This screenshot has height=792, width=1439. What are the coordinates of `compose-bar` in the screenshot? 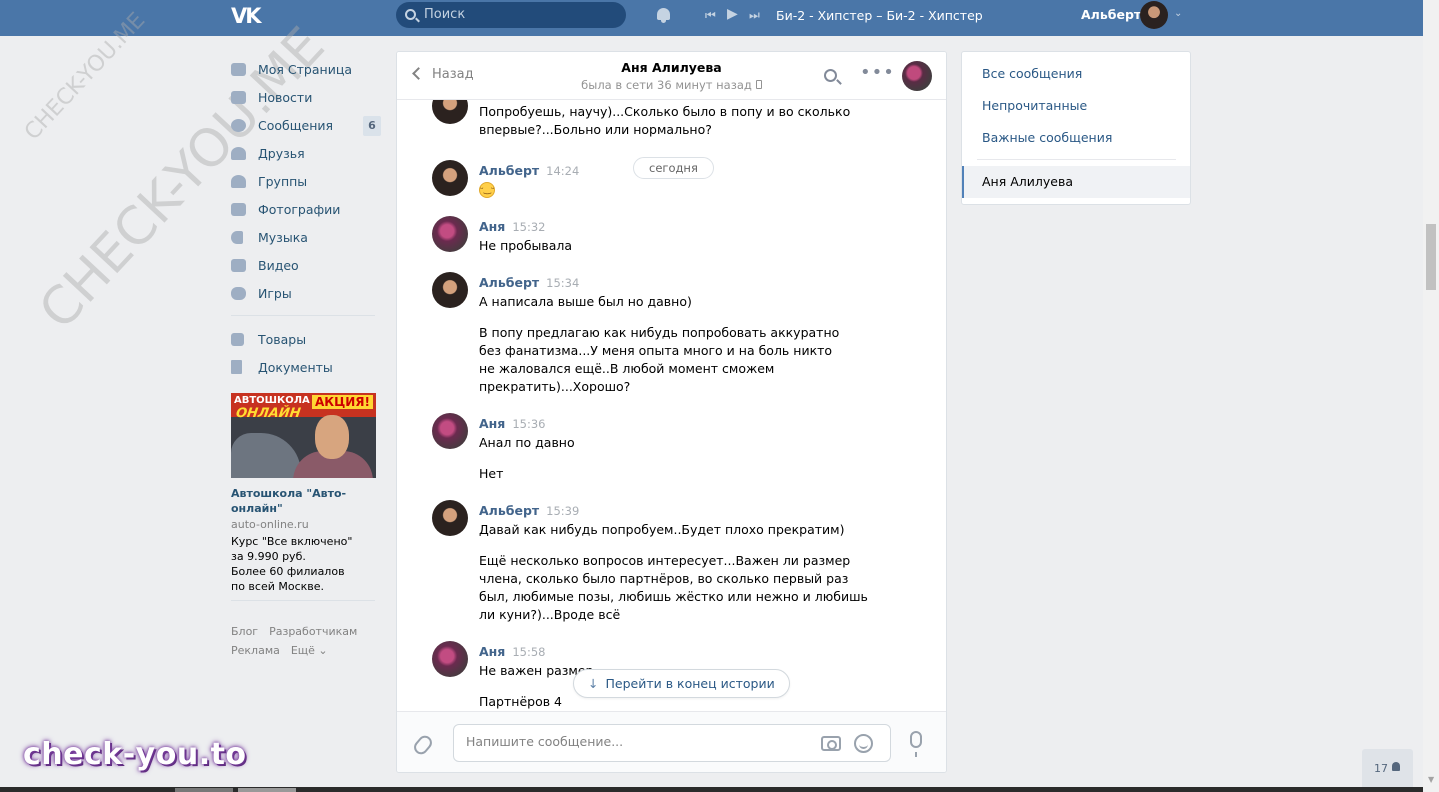 It's located at (671, 741).